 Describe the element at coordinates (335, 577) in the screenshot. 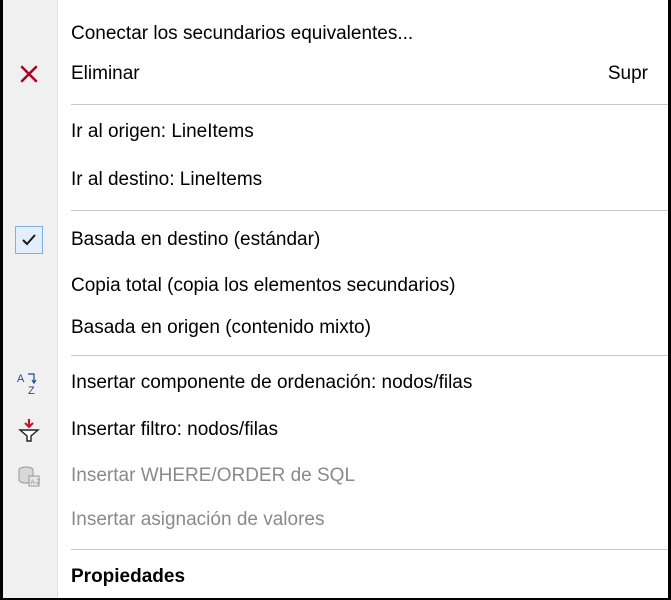

I see `menu-item-properties: Propiedades` at that location.